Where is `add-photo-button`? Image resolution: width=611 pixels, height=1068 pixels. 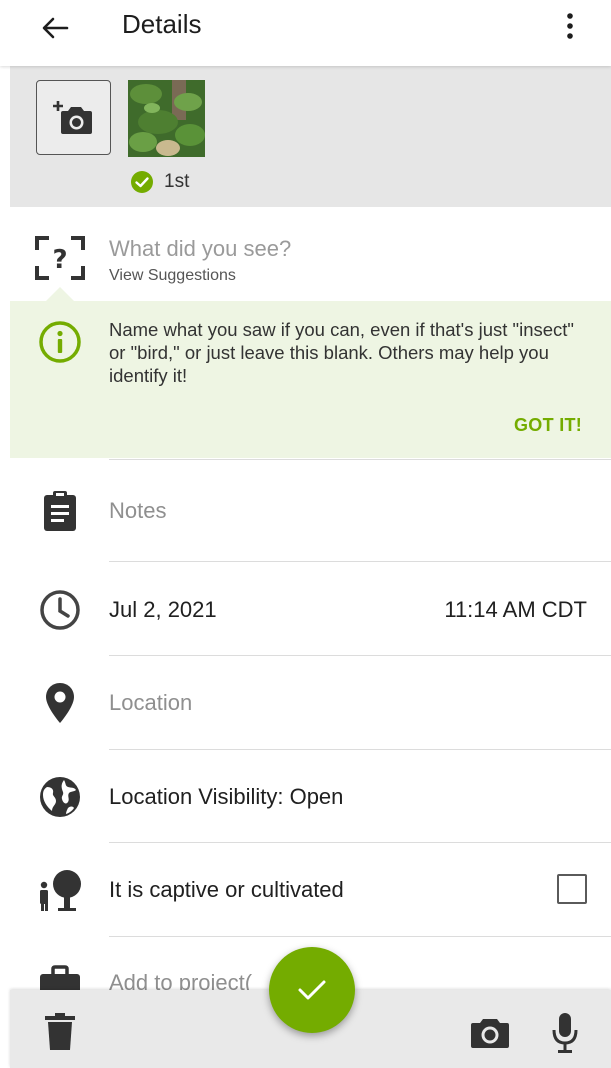 add-photo-button is located at coordinates (73, 117).